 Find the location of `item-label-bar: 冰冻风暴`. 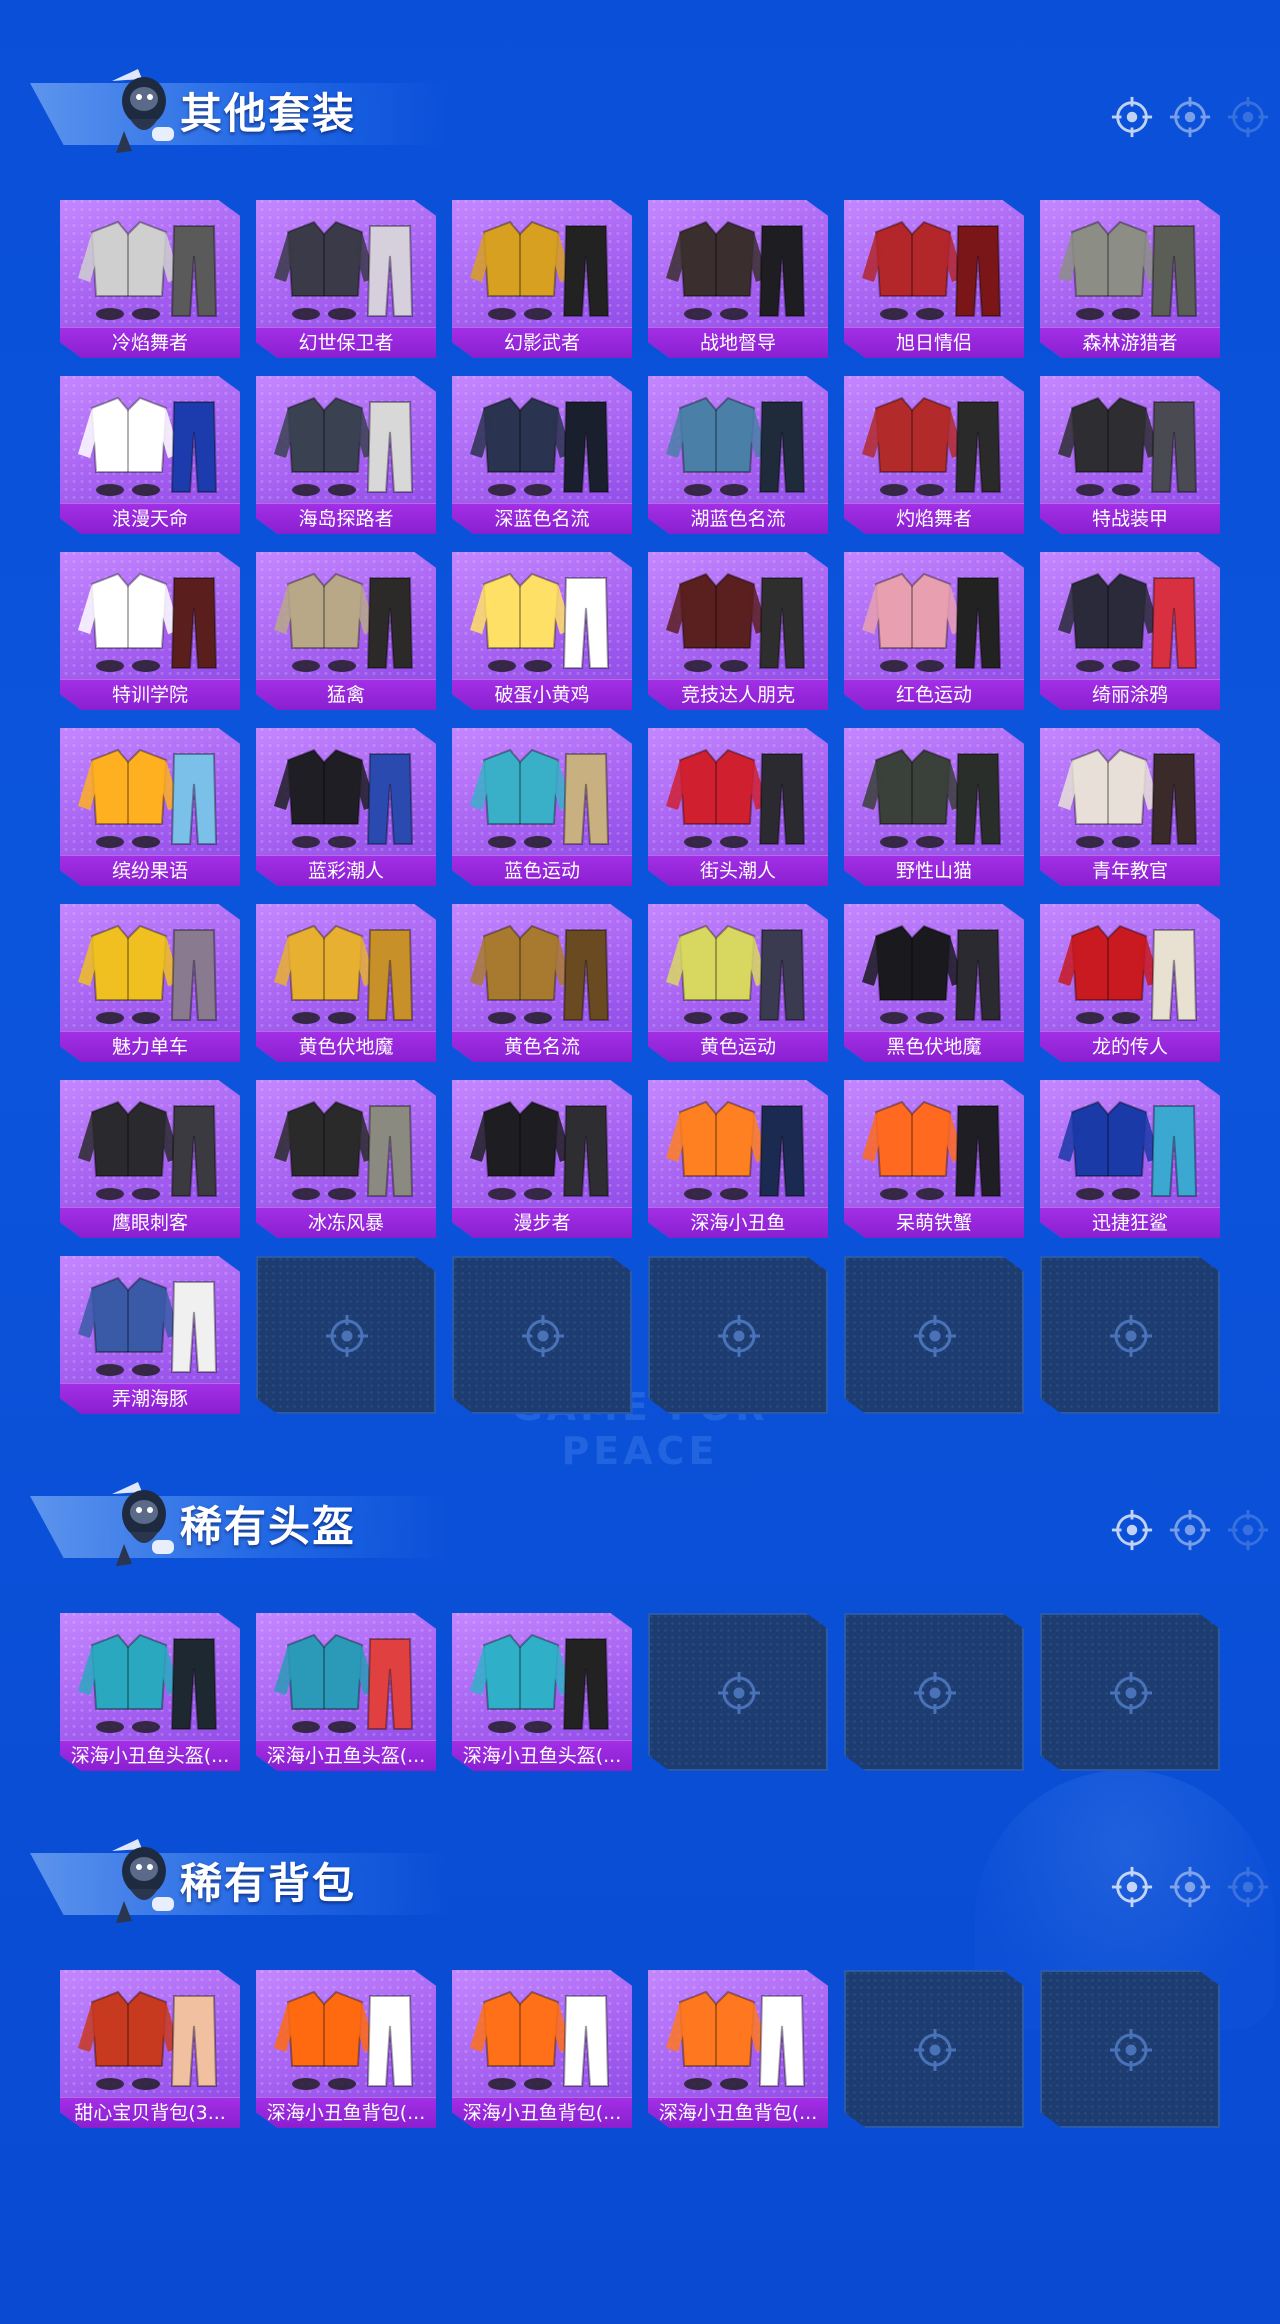

item-label-bar: 冰冻风暴 is located at coordinates (346, 1222).